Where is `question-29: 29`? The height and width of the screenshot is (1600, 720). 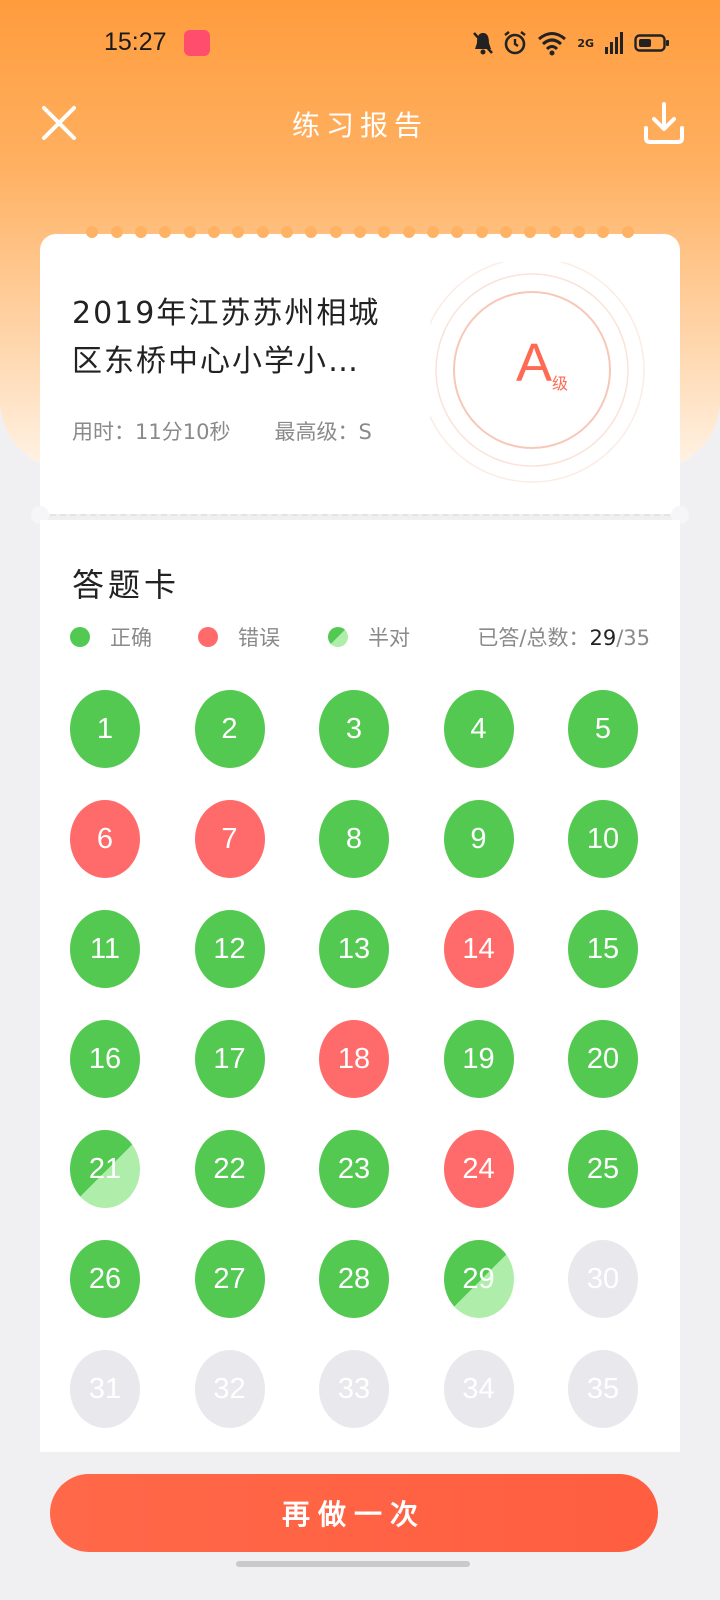
question-29: 29 is located at coordinates (478, 1279).